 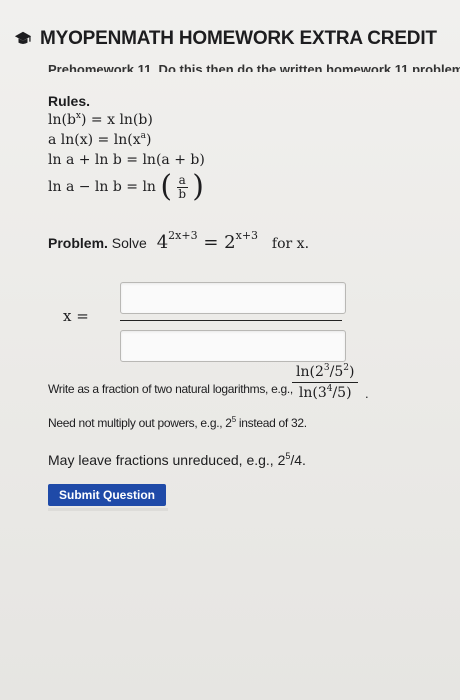 What do you see at coordinates (233, 346) in the screenshot?
I see `denominator-input` at bounding box center [233, 346].